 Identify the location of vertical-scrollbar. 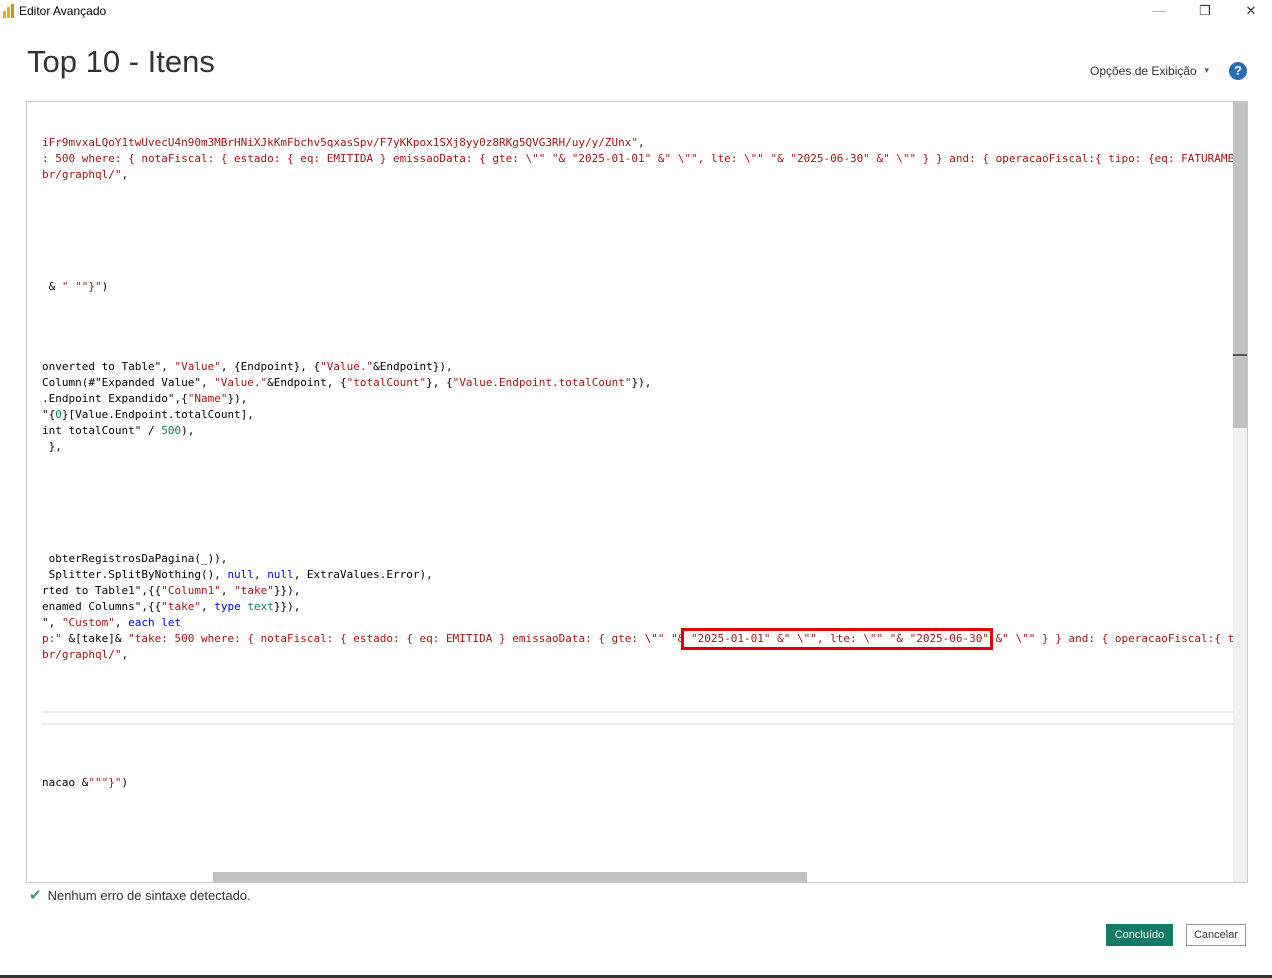
(1240, 492).